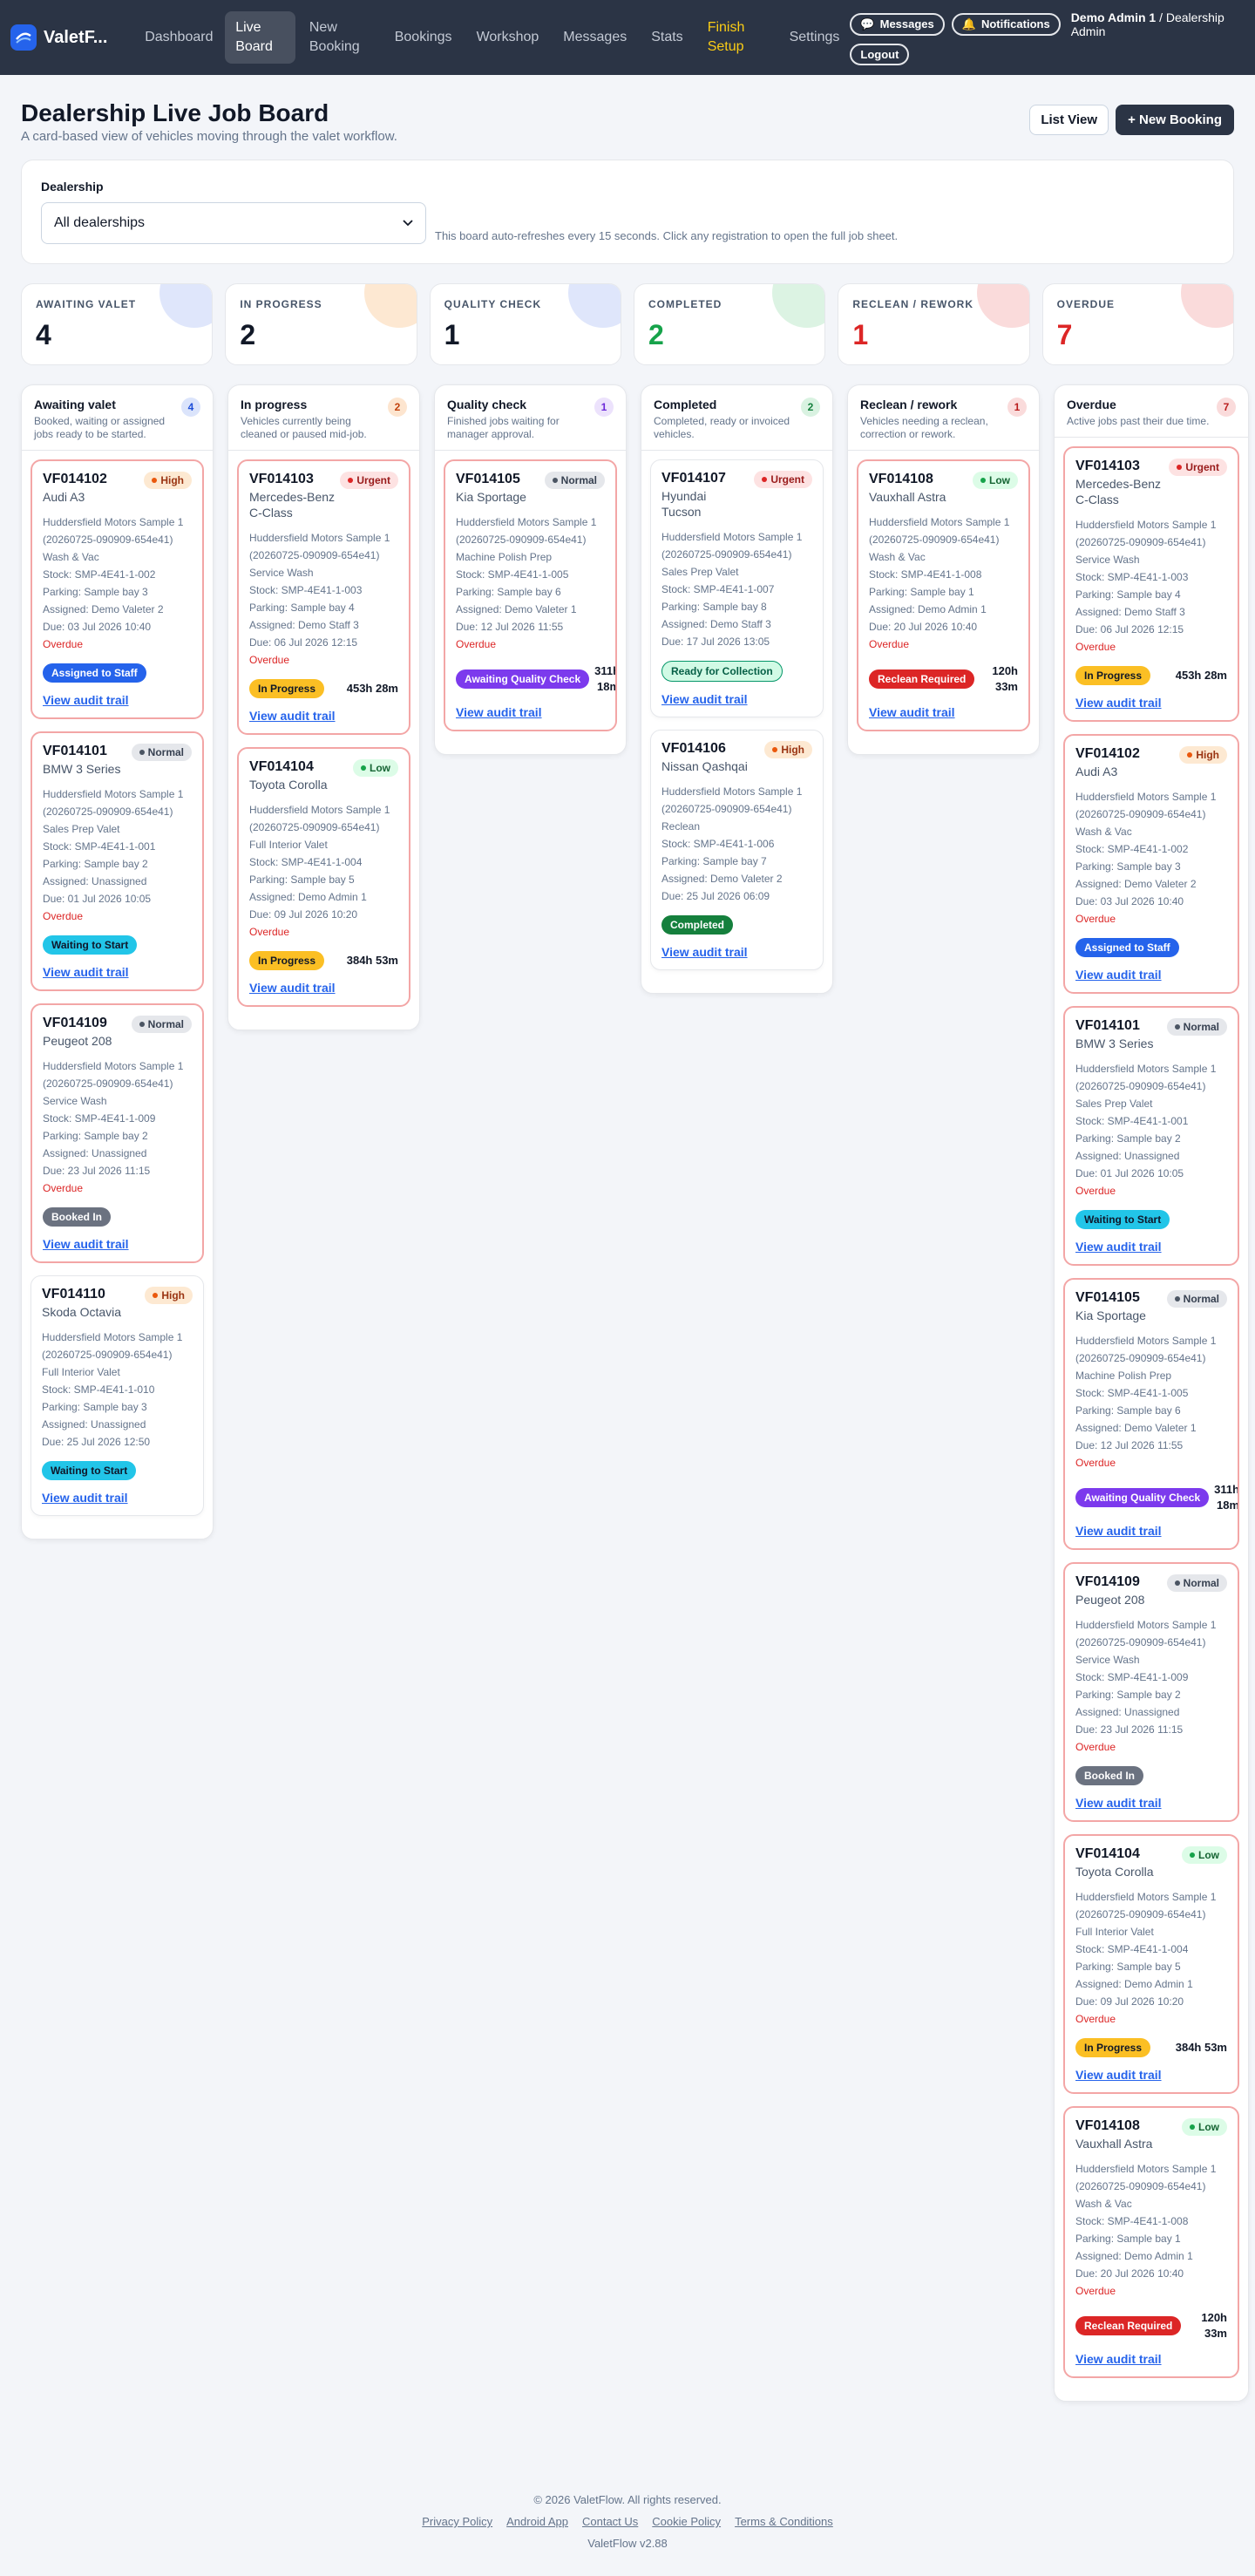 This screenshot has width=1255, height=2576. I want to click on nav-link-new-booking: New Booking, so click(340, 37).